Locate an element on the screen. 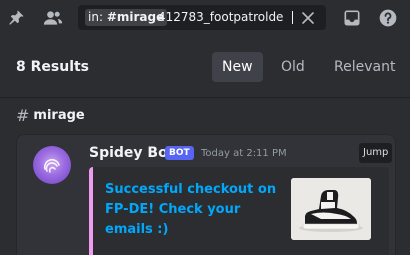 This screenshot has width=410, height=255. results-count: 8 Results is located at coordinates (53, 67).